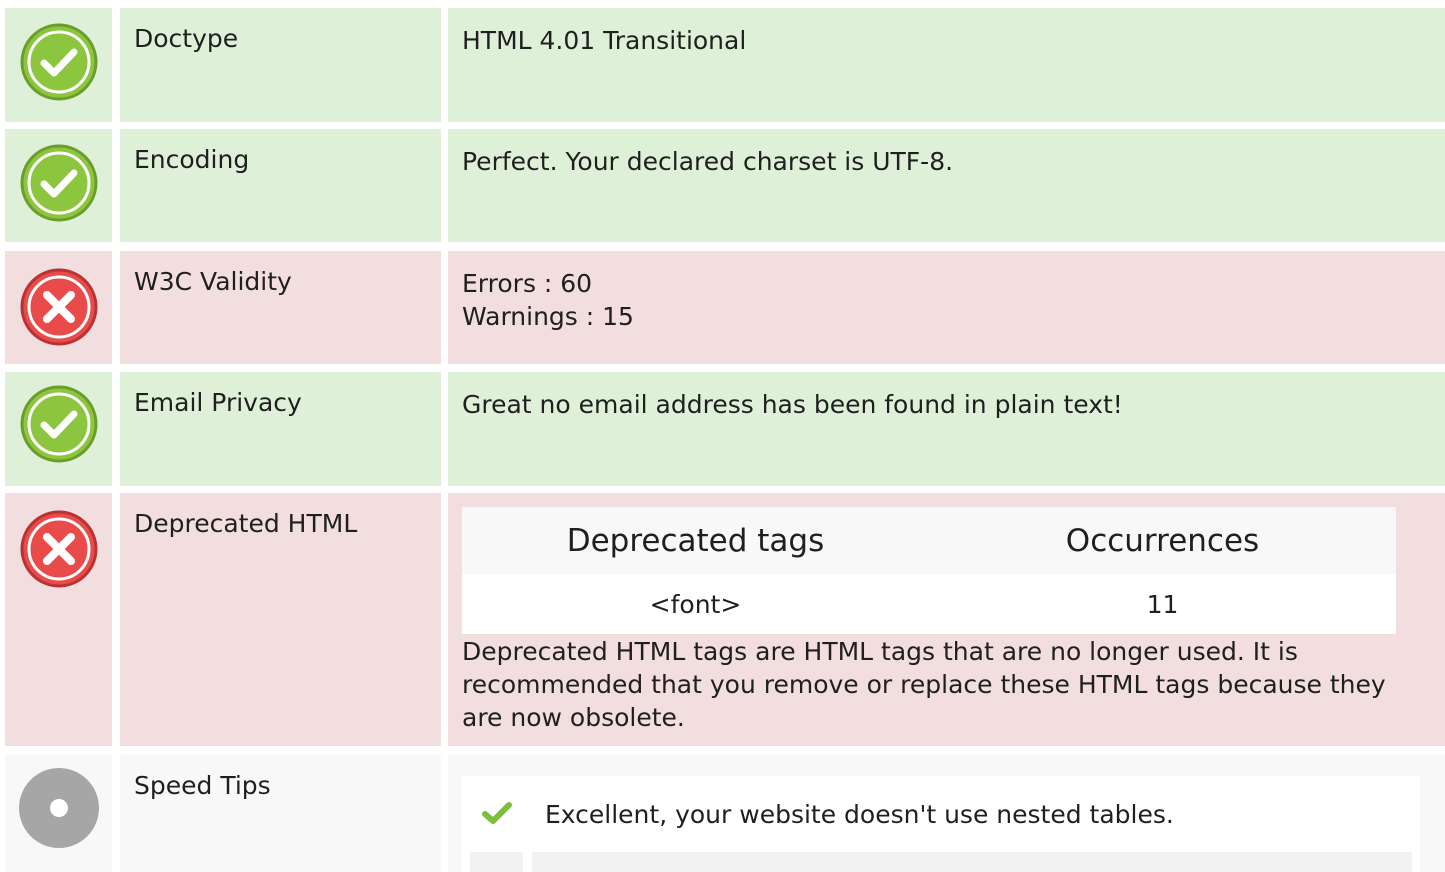 The width and height of the screenshot is (1445, 872). I want to click on row-label-cell: Encoding, so click(280, 185).